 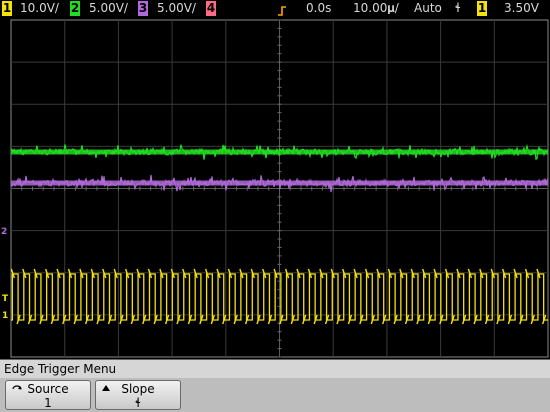 I want to click on ch2-scale: 5.00V/, so click(x=108, y=8).